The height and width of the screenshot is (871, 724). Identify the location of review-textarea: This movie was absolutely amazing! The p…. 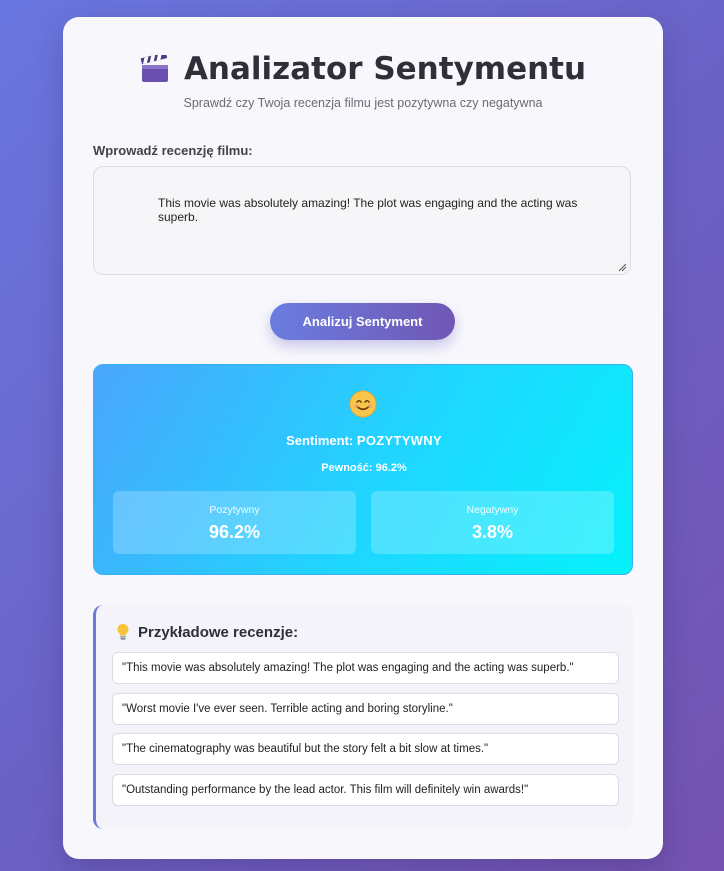
(362, 220).